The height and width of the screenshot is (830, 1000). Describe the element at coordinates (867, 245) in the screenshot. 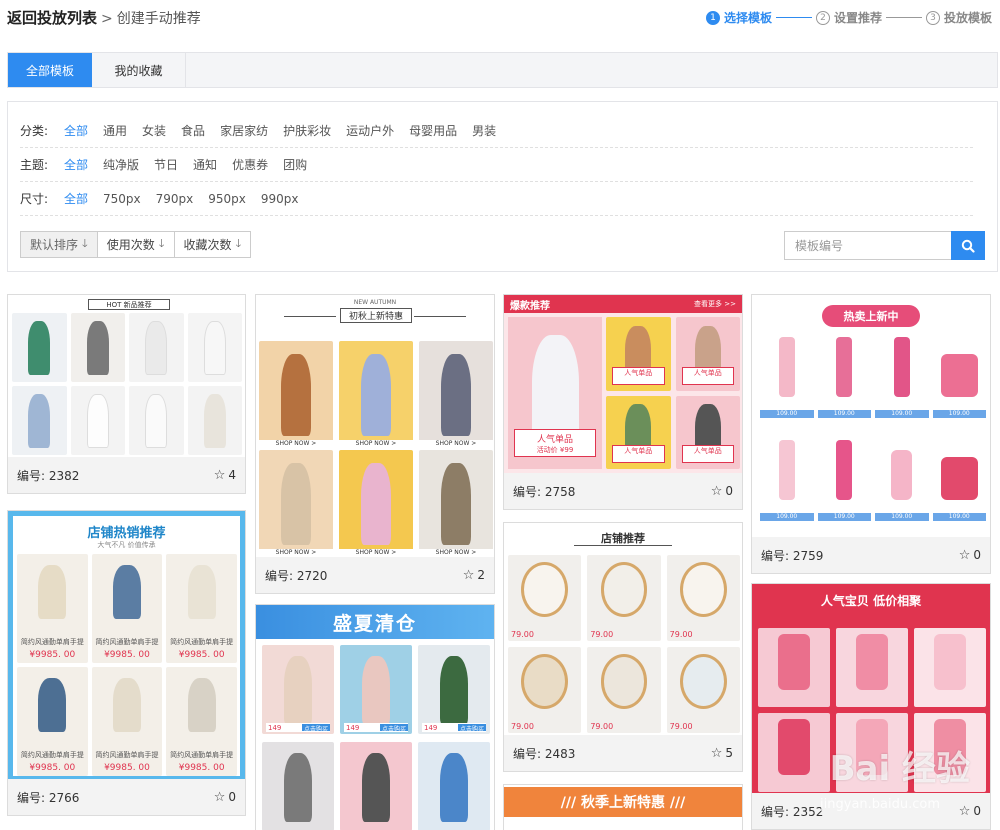

I see `template-id-input` at that location.